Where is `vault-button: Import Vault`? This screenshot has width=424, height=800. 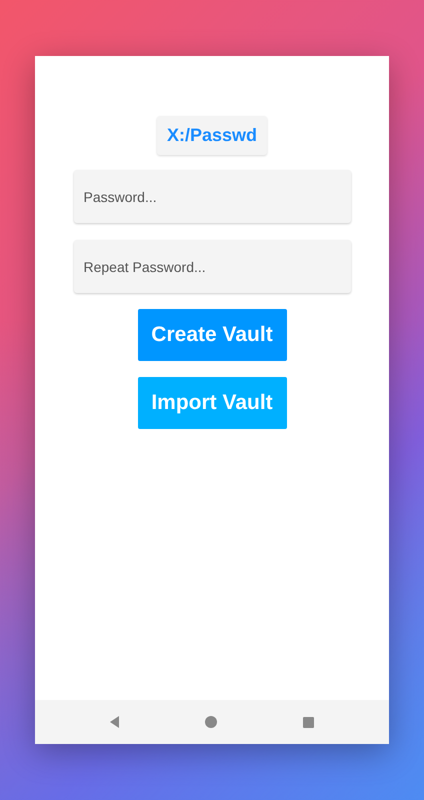 vault-button: Import Vault is located at coordinates (212, 403).